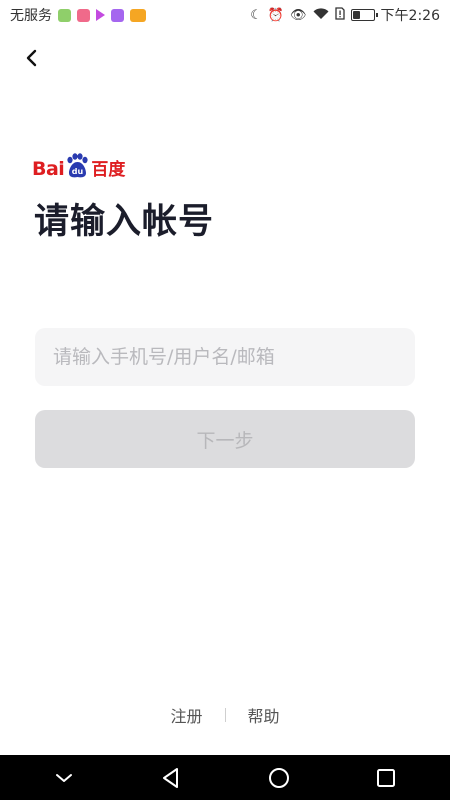 The image size is (450, 800). Describe the element at coordinates (31, 16) in the screenshot. I see `carrier-label: 无服务` at that location.